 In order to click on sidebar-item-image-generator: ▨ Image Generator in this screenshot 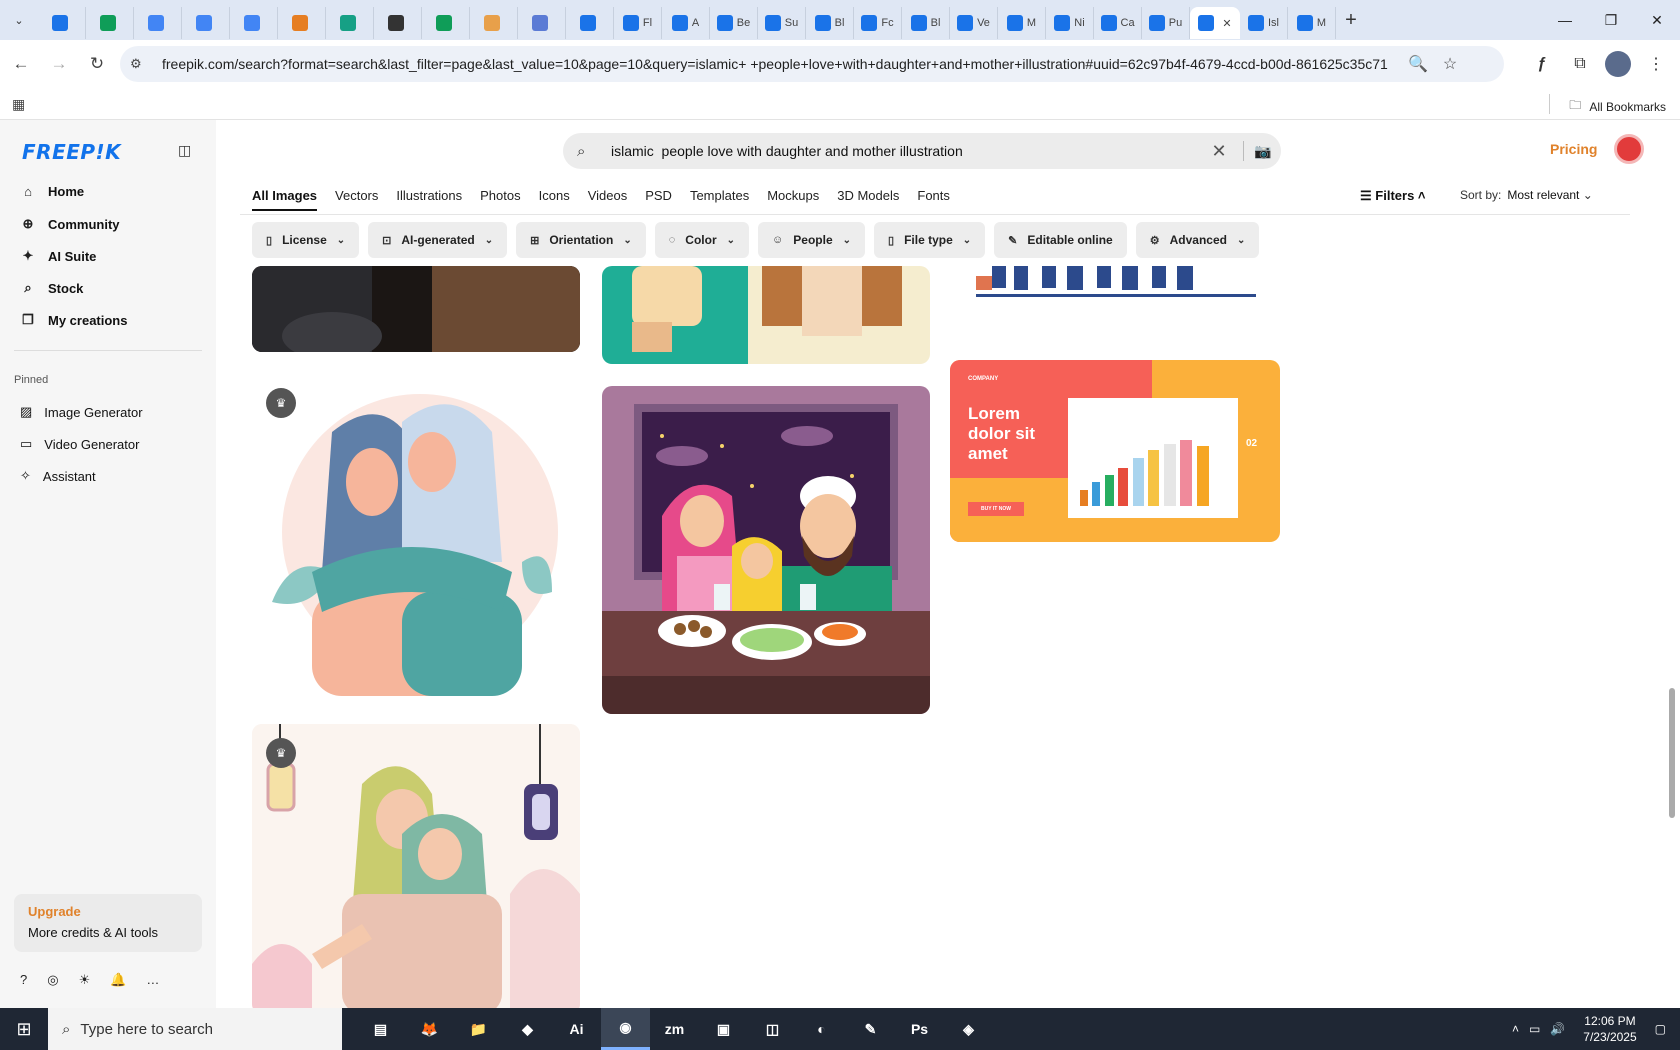, I will do `click(81, 412)`.